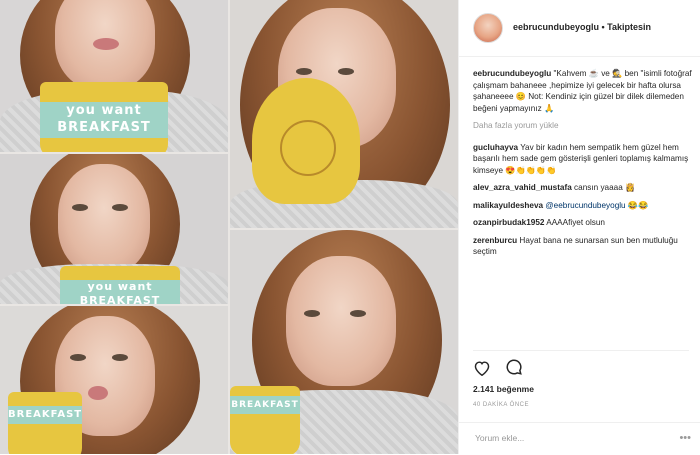 The height and width of the screenshot is (455, 700). What do you see at coordinates (508, 205) in the screenshot?
I see `comment-username: malikayuldesheva` at bounding box center [508, 205].